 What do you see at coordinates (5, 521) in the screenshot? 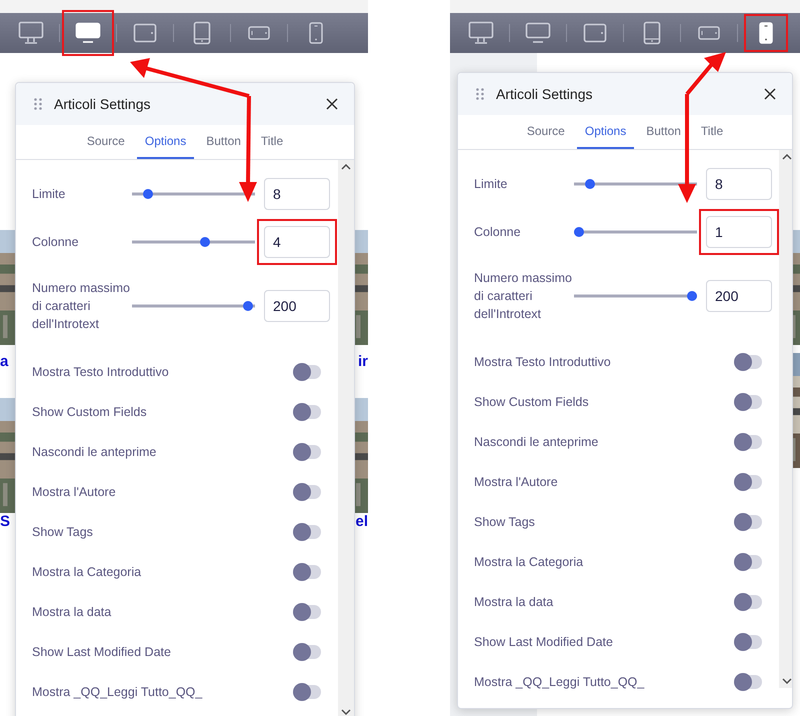
I see `article-link: S` at bounding box center [5, 521].